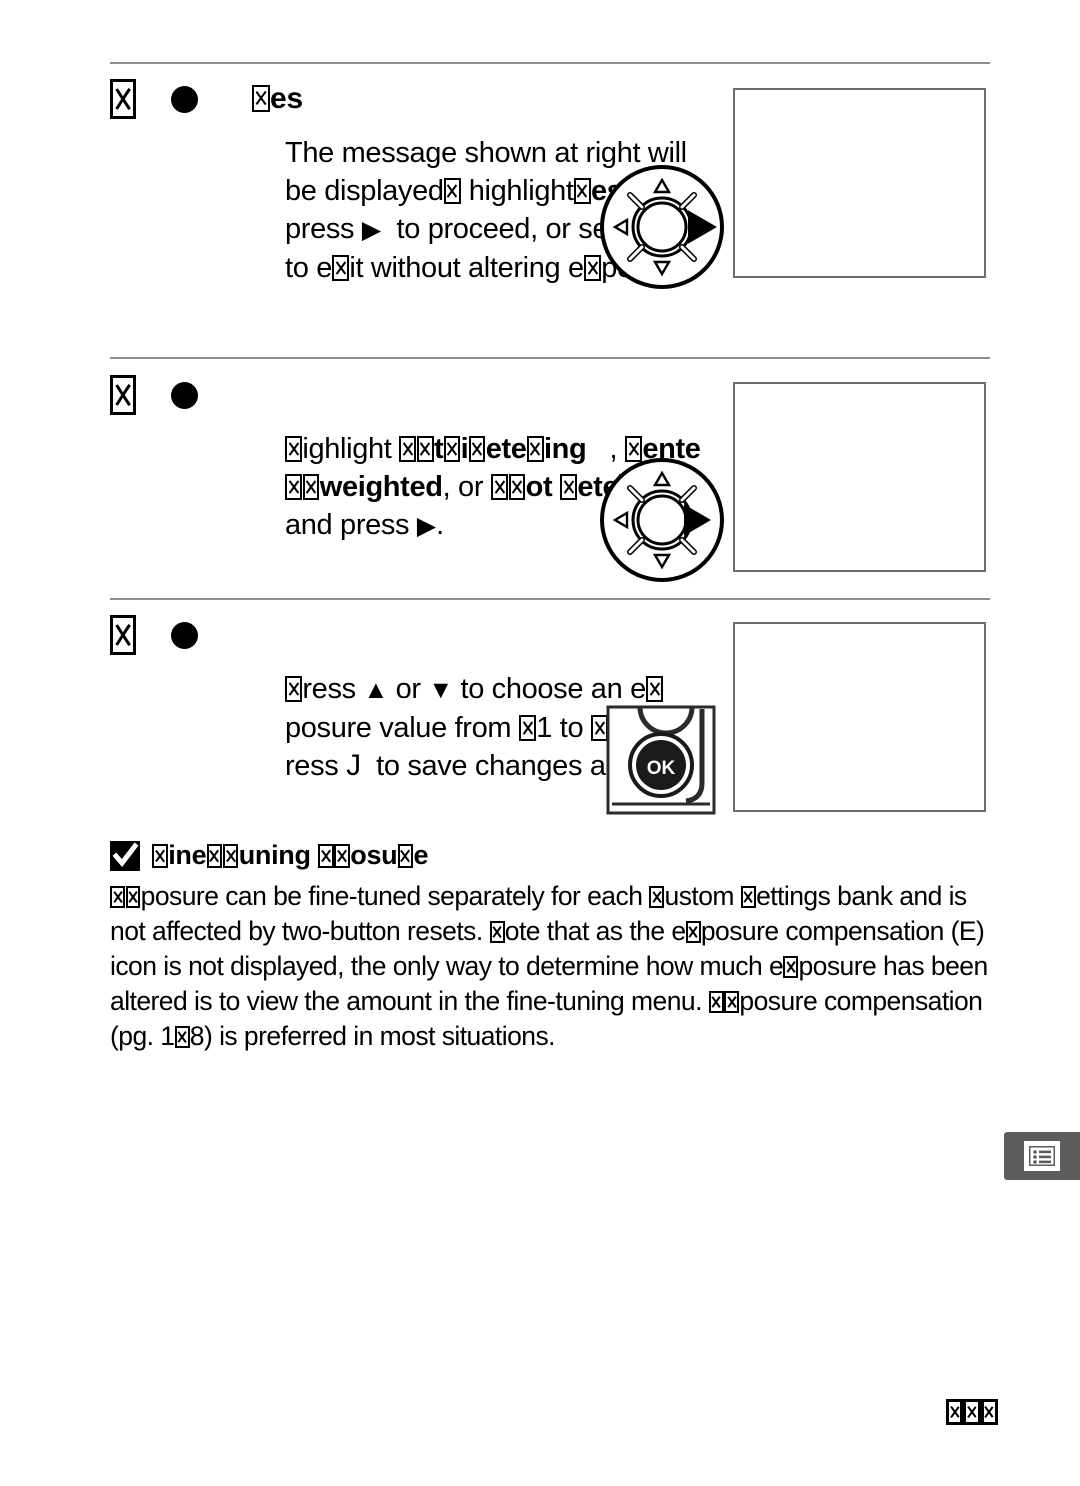 The width and height of the screenshot is (1080, 1486). I want to click on step-3-number, so click(127, 635).